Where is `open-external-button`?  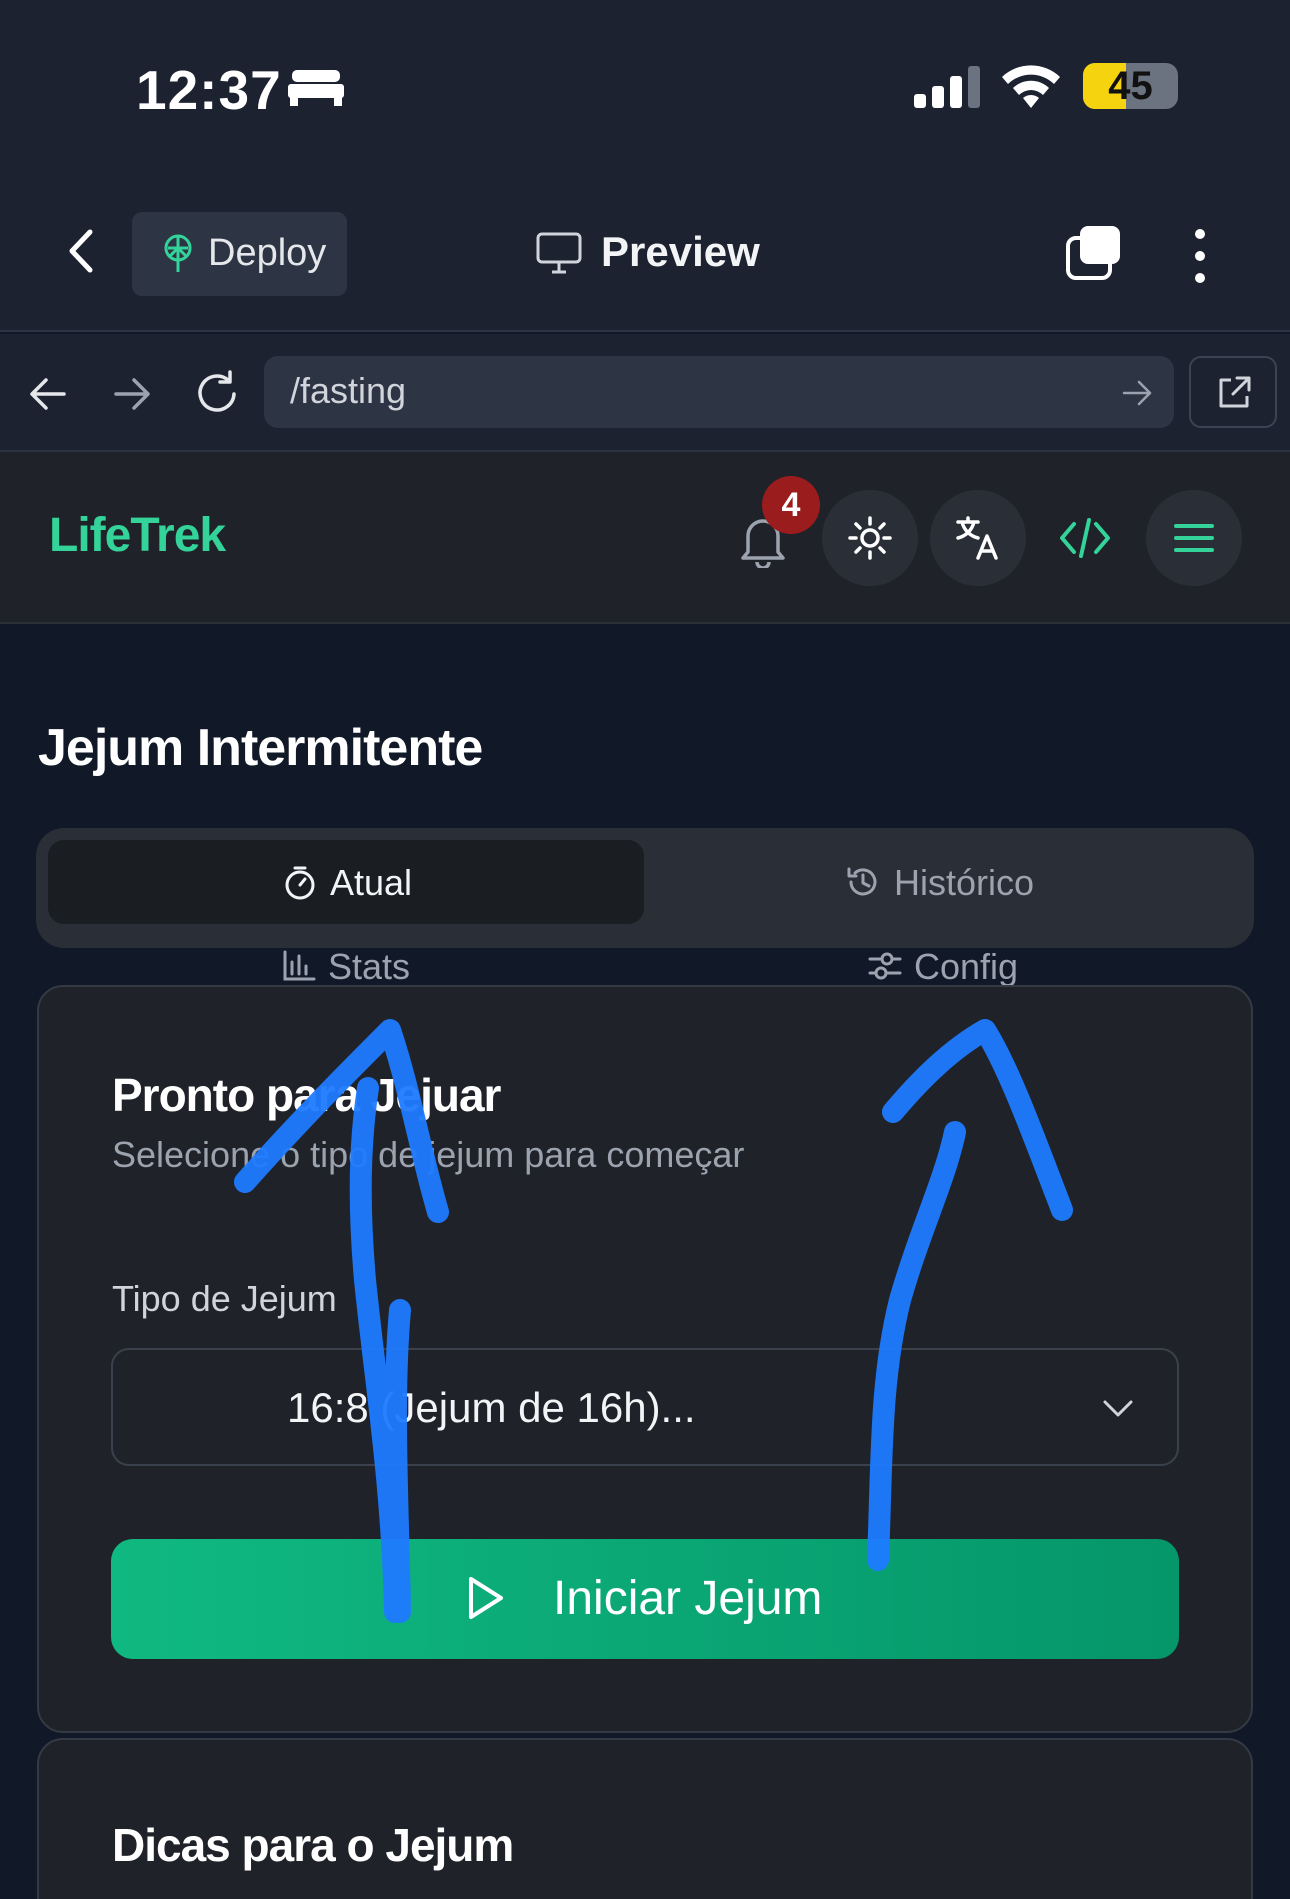
open-external-button is located at coordinates (1233, 392).